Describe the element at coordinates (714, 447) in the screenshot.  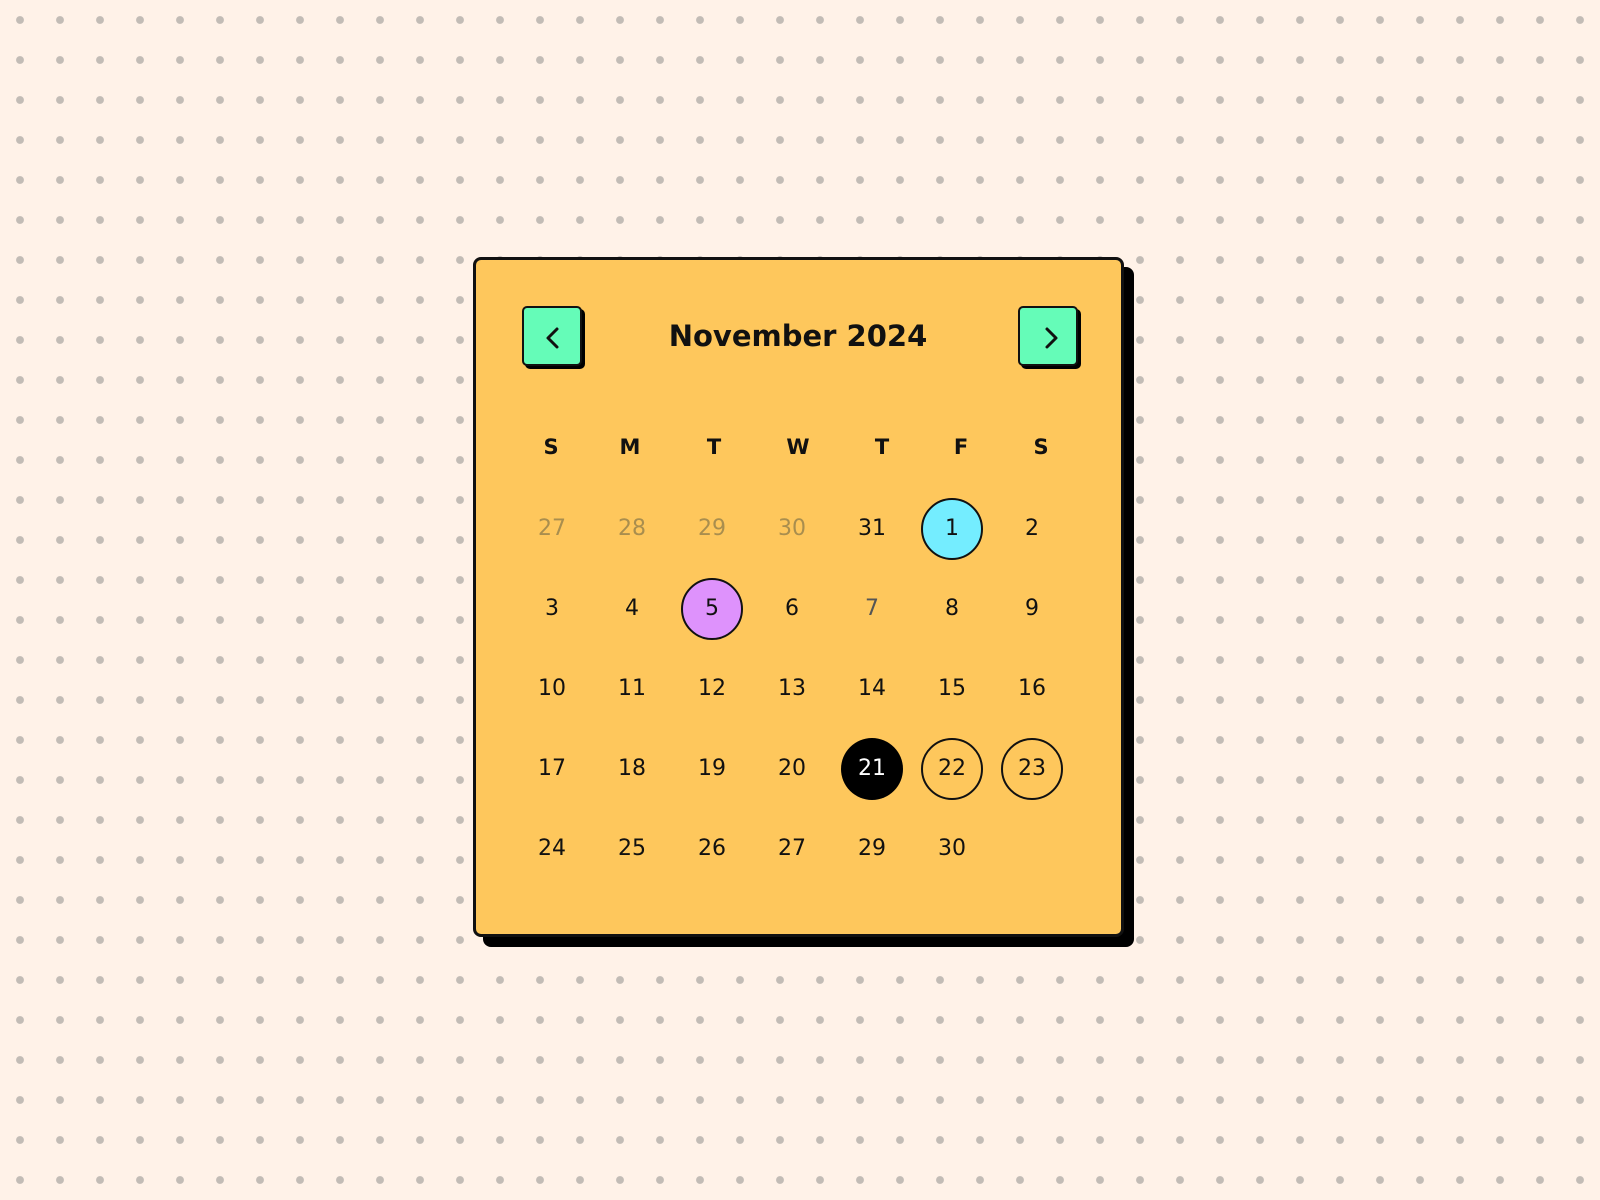
I see `weekday-tuesday: T` at that location.